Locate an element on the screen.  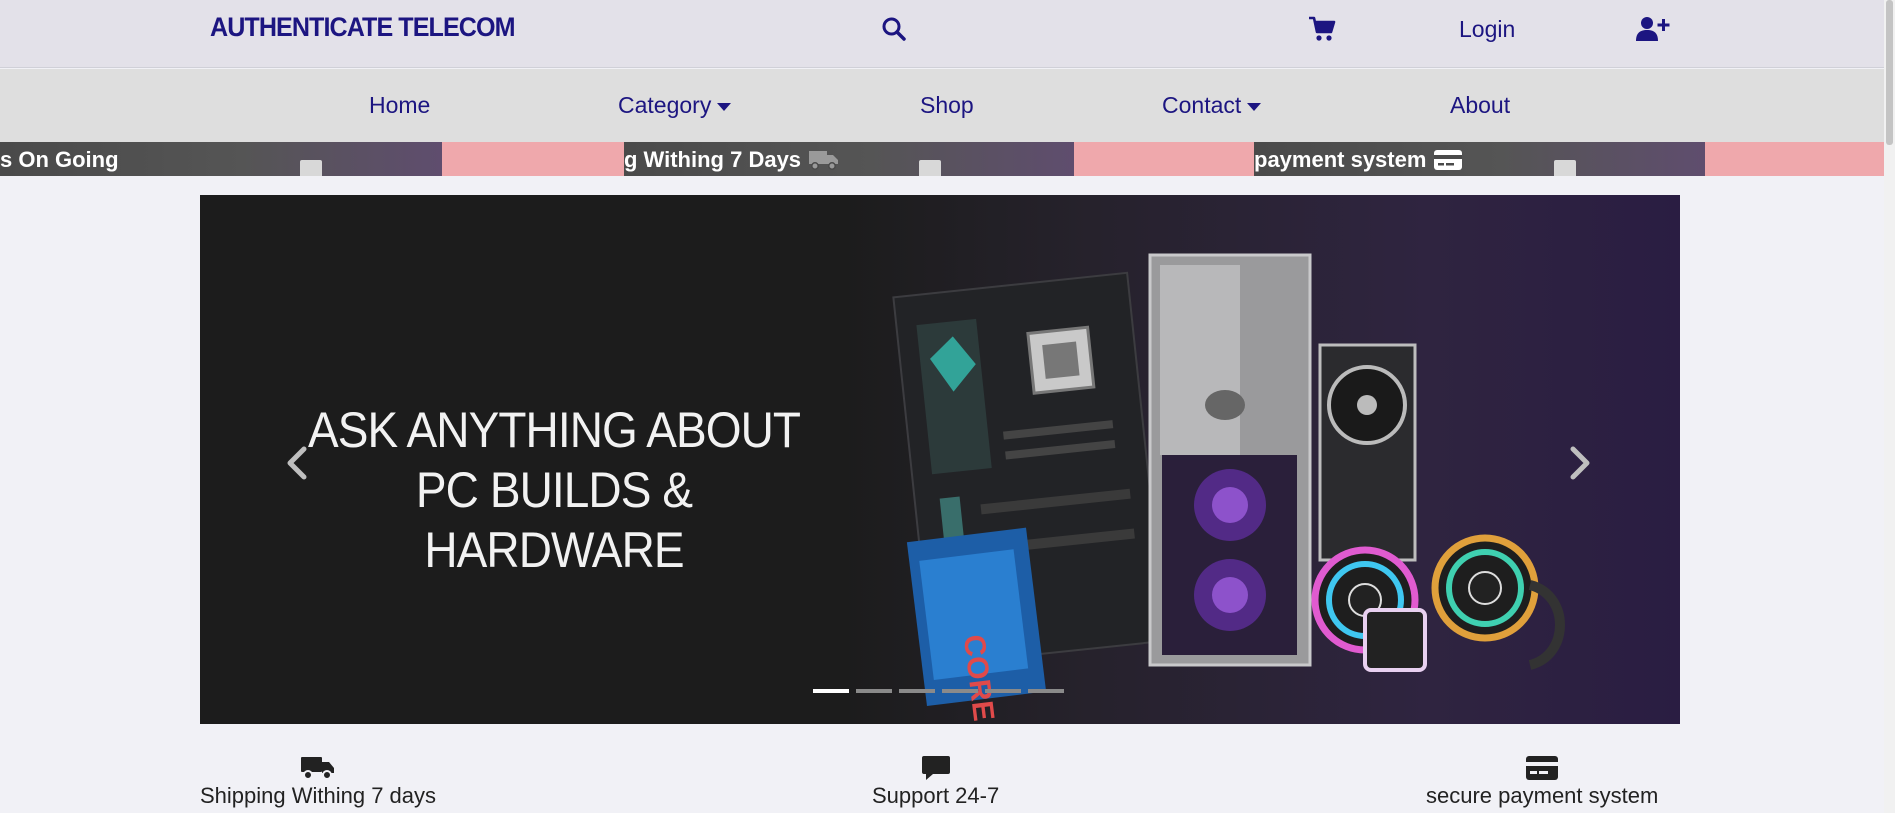
chevron-left-icon is located at coordinates (297, 463).